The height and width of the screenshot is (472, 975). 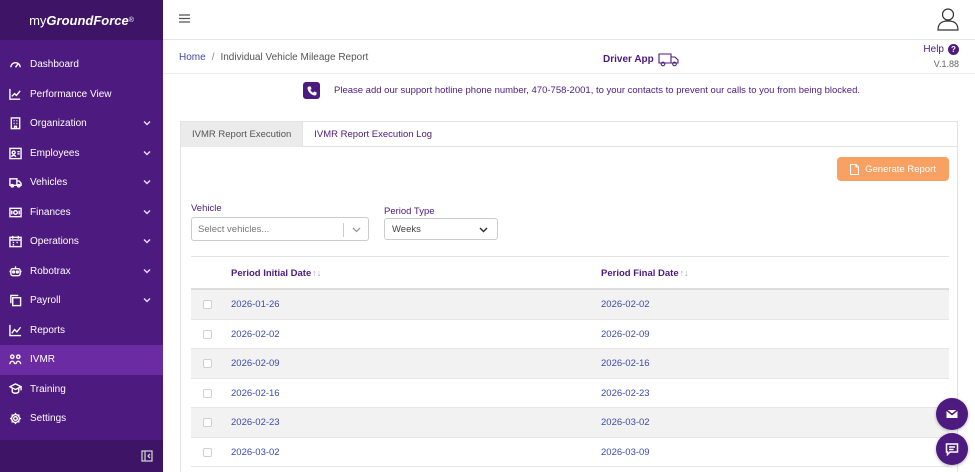 What do you see at coordinates (81, 390) in the screenshot?
I see `sidebar-item-training: Training` at bounding box center [81, 390].